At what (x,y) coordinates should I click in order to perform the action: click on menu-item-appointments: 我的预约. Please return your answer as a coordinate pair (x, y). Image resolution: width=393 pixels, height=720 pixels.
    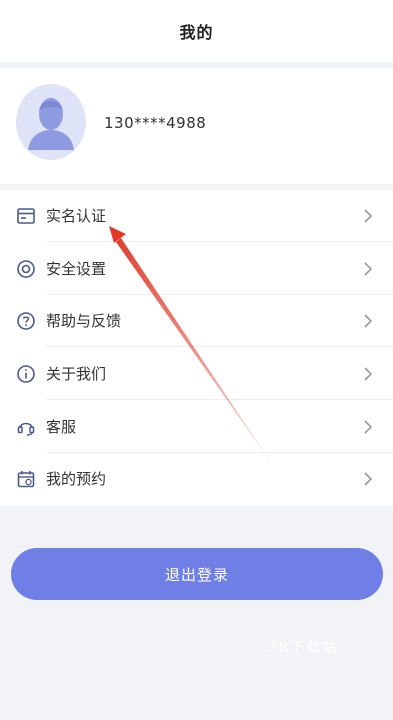
    Looking at the image, I should click on (196, 479).